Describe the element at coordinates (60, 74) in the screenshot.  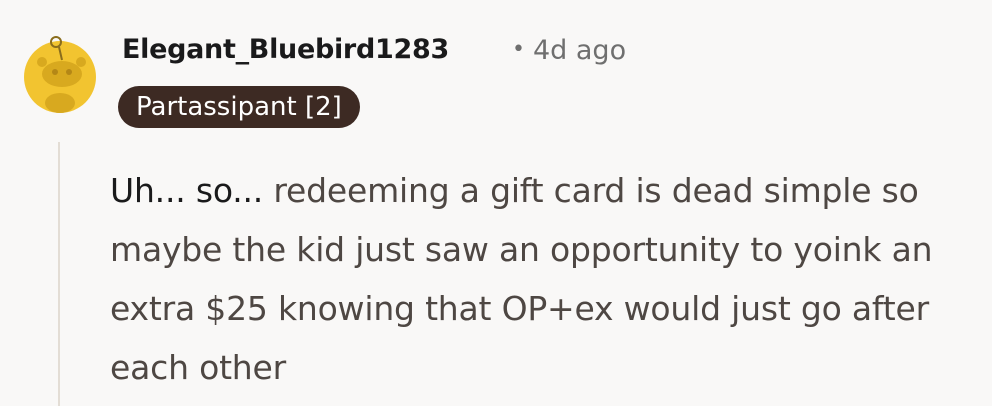
I see `snoo-avatar-icon` at that location.